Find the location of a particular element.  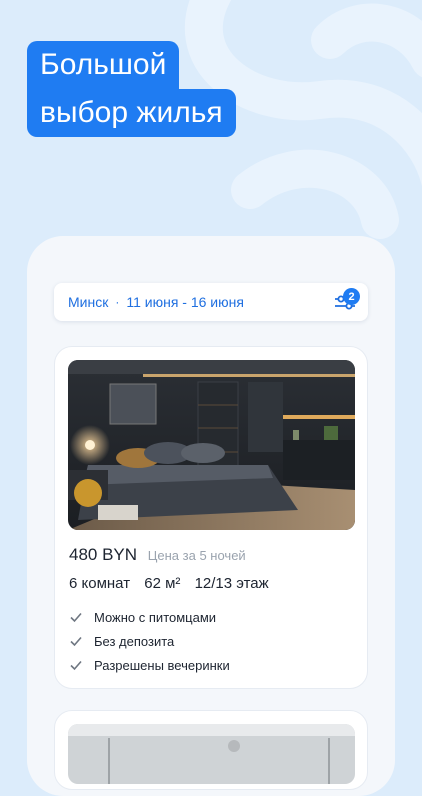

feature-label: Без депозита is located at coordinates (134, 641).